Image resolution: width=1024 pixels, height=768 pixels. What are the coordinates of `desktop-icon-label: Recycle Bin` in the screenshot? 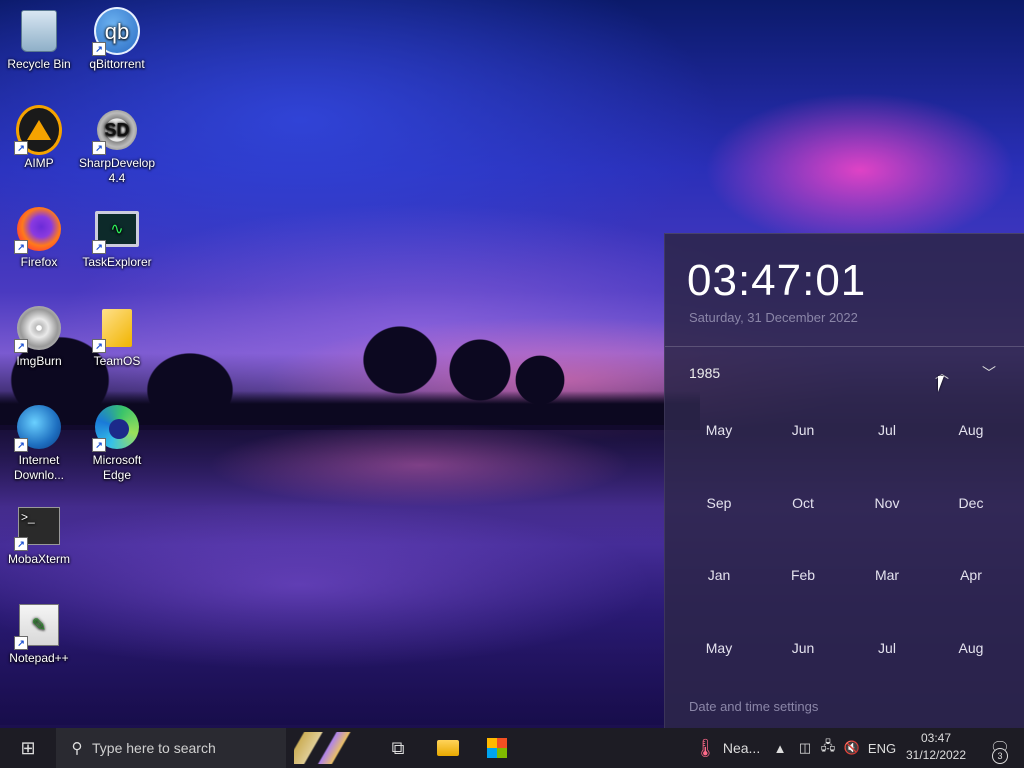 It's located at (39, 64).